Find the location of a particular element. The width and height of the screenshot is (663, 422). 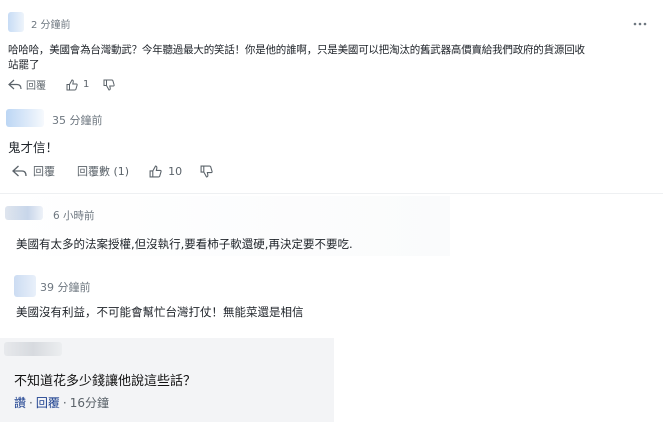

replies-count-label: 回覆數 (1) is located at coordinates (103, 171).